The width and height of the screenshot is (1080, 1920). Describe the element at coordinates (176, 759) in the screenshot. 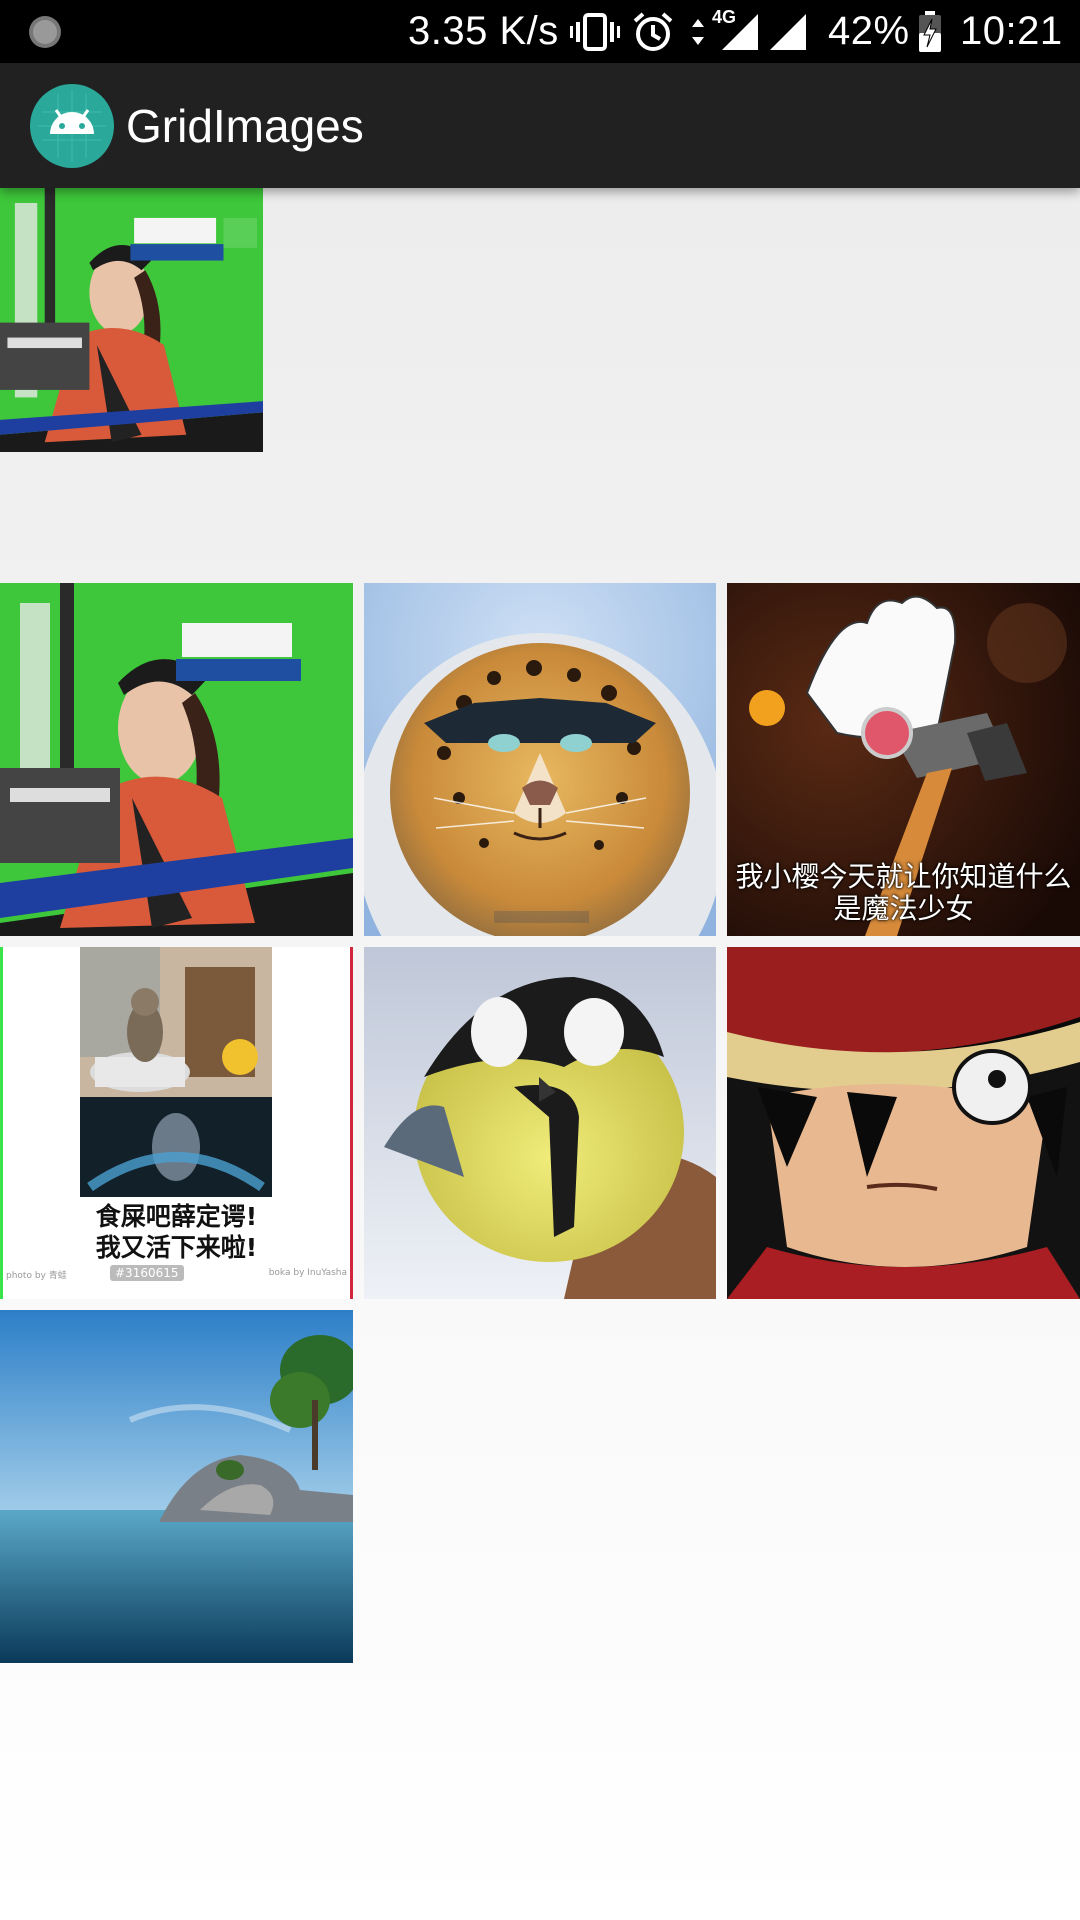

I see `grid-image-shooter` at that location.